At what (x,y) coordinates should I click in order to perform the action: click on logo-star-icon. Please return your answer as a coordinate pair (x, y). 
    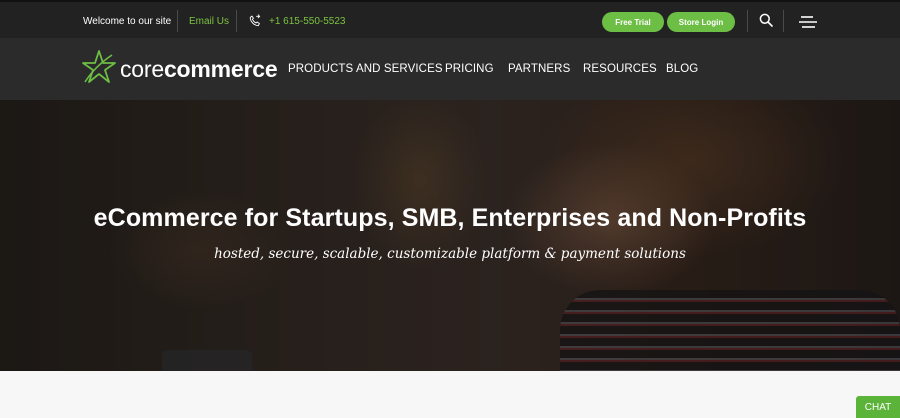
    Looking at the image, I should click on (99, 69).